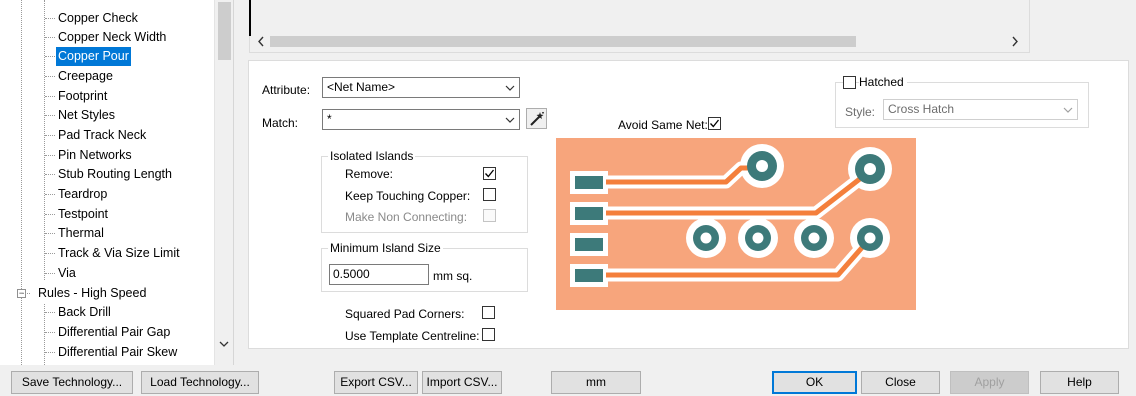 This screenshot has width=1136, height=396. I want to click on tree-item-copper-pour: Copper Pour, so click(107, 56).